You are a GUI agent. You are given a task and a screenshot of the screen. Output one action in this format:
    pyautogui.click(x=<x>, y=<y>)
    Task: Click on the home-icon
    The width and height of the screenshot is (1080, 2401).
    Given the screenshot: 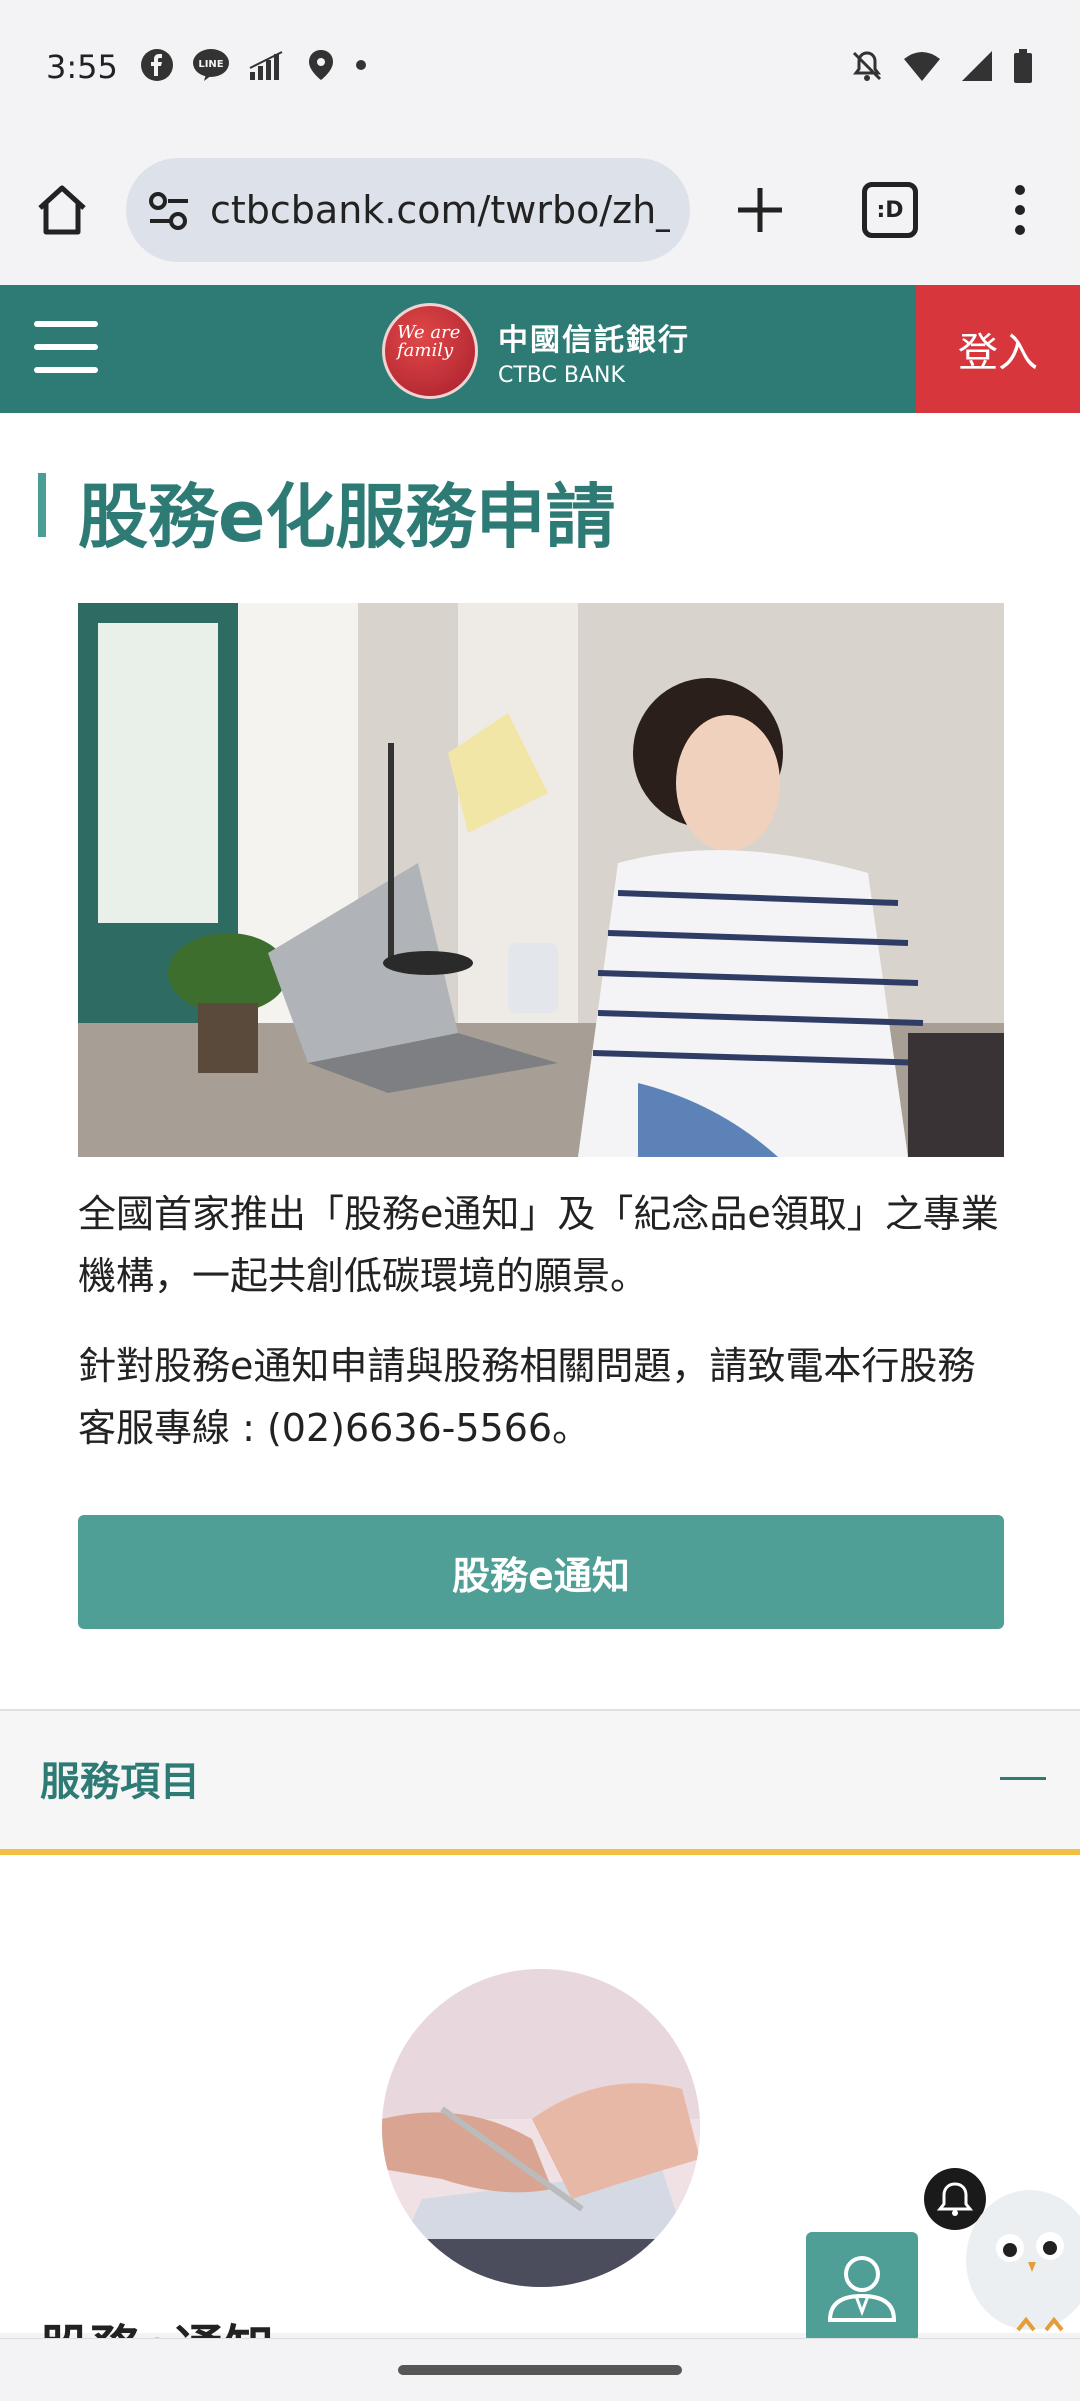 What is the action you would take?
    pyautogui.click(x=62, y=210)
    